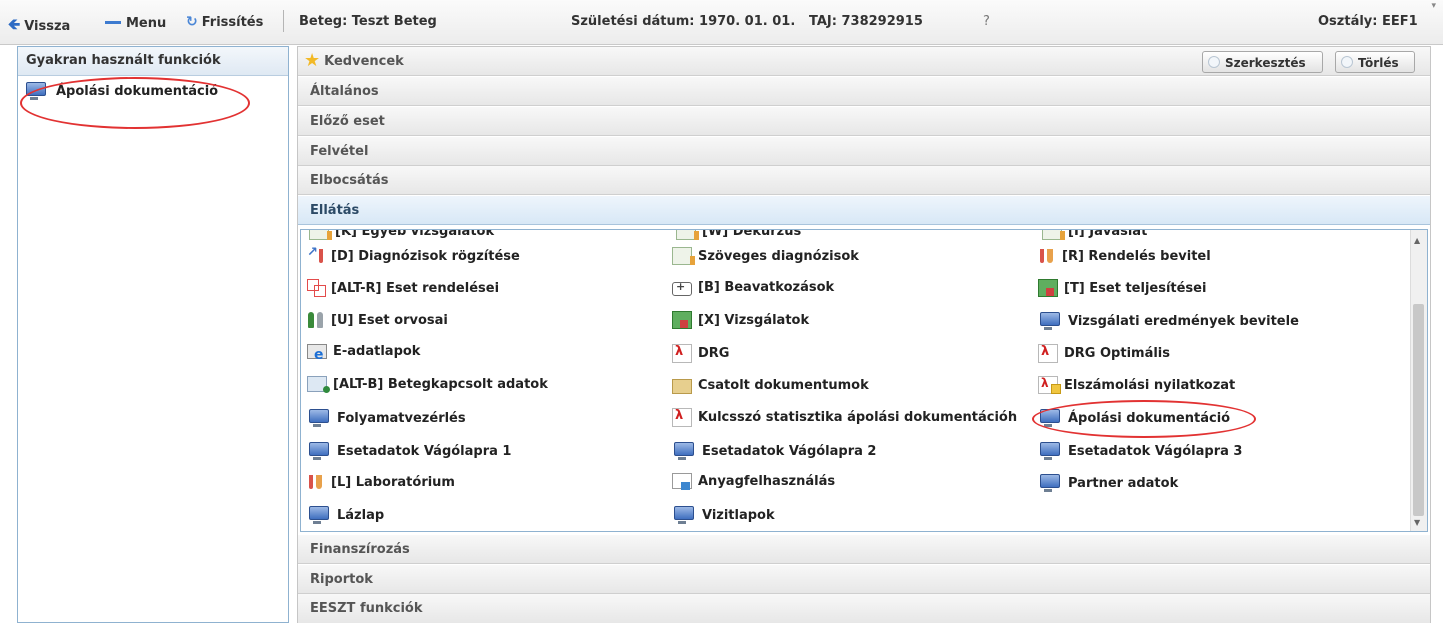  What do you see at coordinates (14, 24) in the screenshot?
I see `back-arrow-icon: 🡸` at bounding box center [14, 24].